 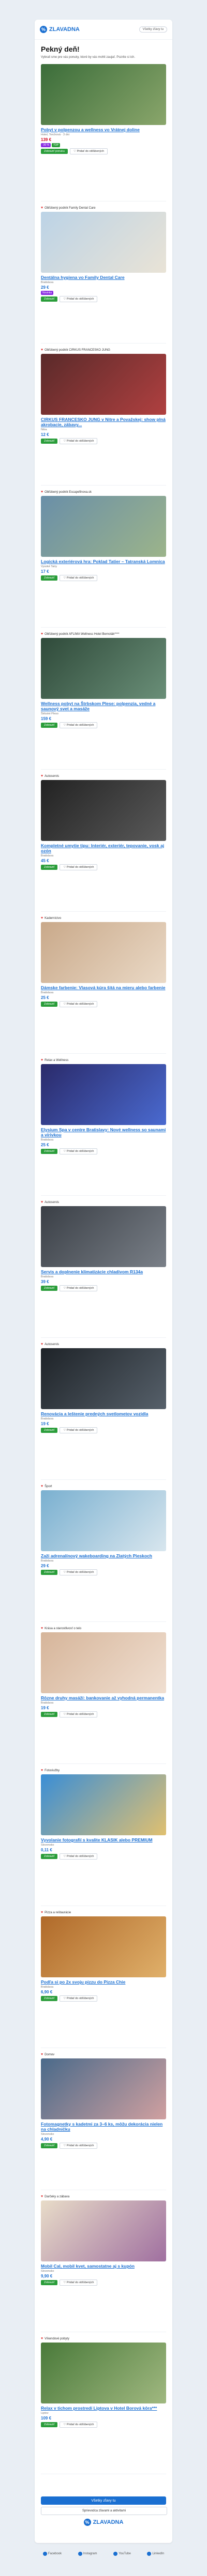 What do you see at coordinates (103, 2554) in the screenshot?
I see `social-links: Facebook Instagram YouTube LinkedIn` at bounding box center [103, 2554].